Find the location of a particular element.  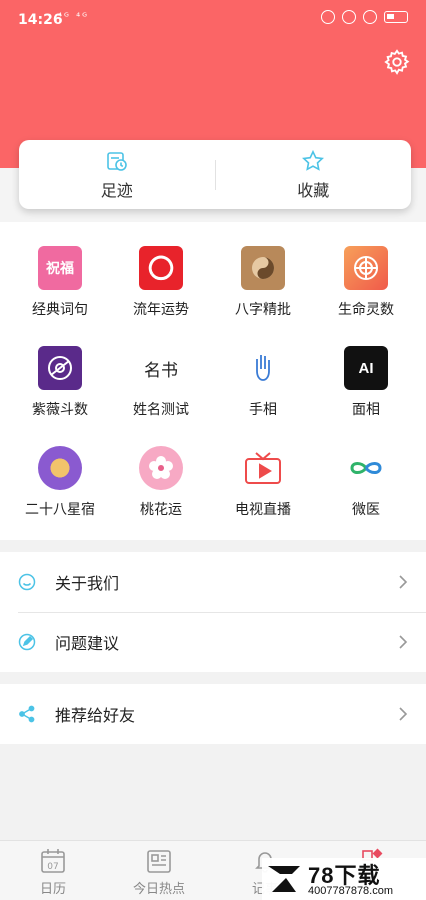

star-icon is located at coordinates (313, 160).